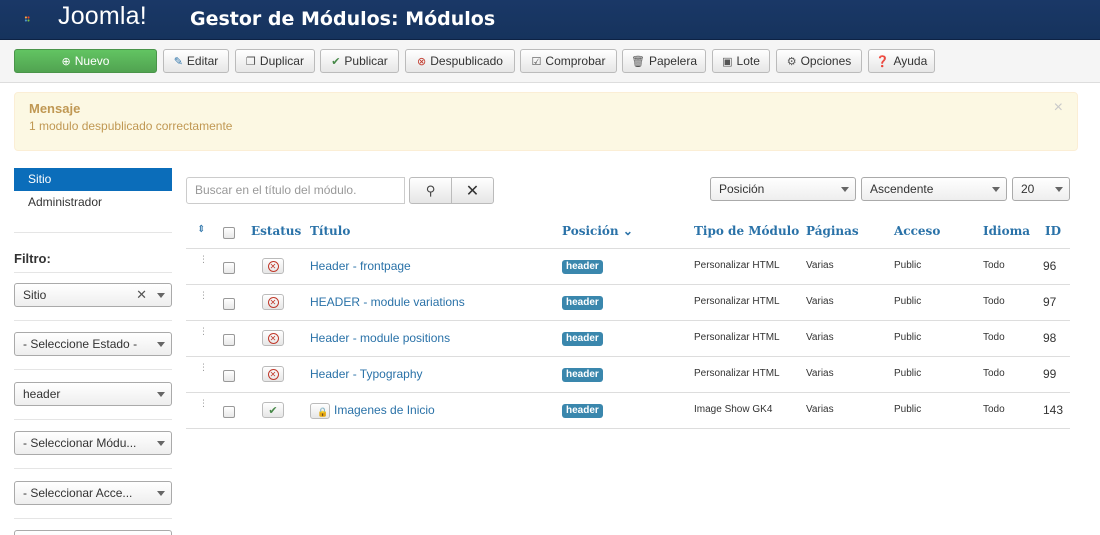 This screenshot has width=1100, height=535. I want to click on sidebar-item-site: Sitio, so click(93, 179).